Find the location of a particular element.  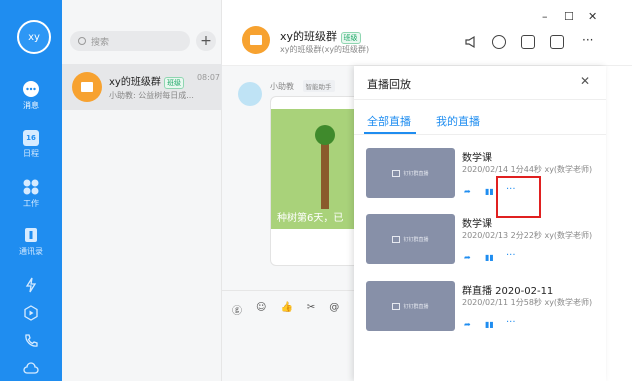

calendar-day: 16 is located at coordinates (31, 138).